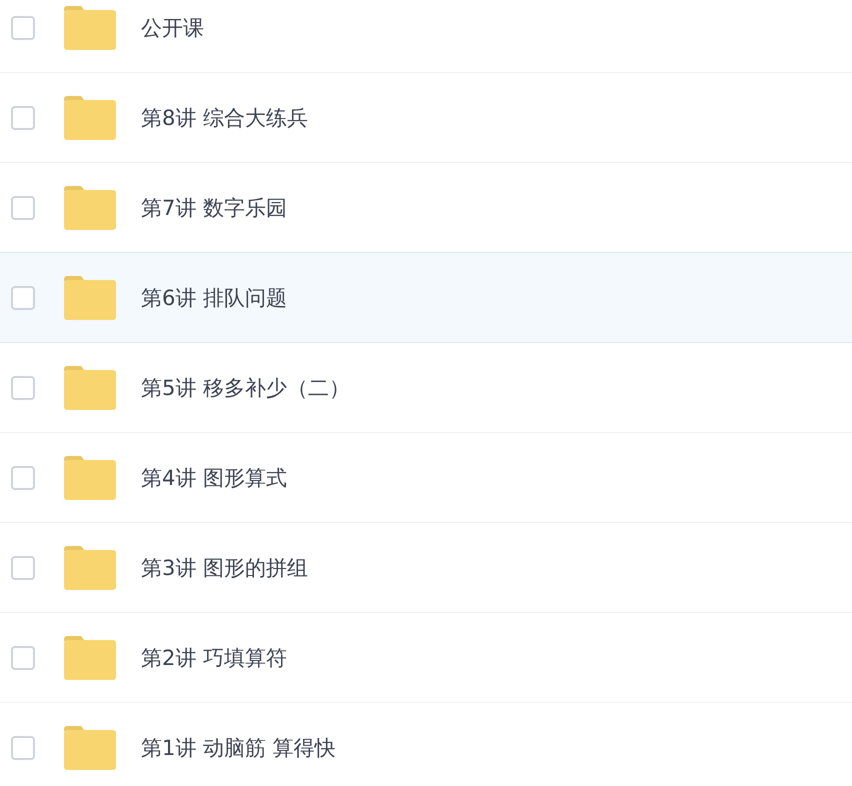  Describe the element at coordinates (214, 478) in the screenshot. I see `folder-name: 第4讲 图形算式` at that location.